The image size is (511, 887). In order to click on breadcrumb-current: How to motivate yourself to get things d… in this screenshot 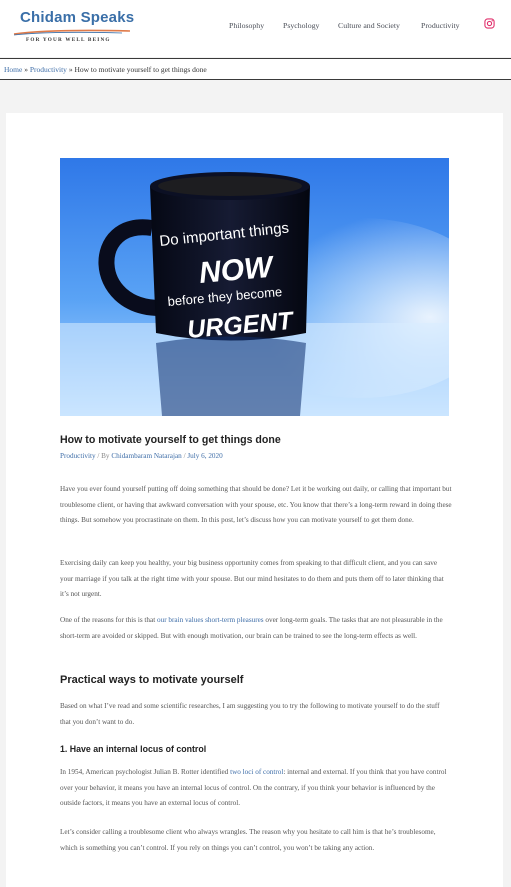, I will do `click(140, 69)`.